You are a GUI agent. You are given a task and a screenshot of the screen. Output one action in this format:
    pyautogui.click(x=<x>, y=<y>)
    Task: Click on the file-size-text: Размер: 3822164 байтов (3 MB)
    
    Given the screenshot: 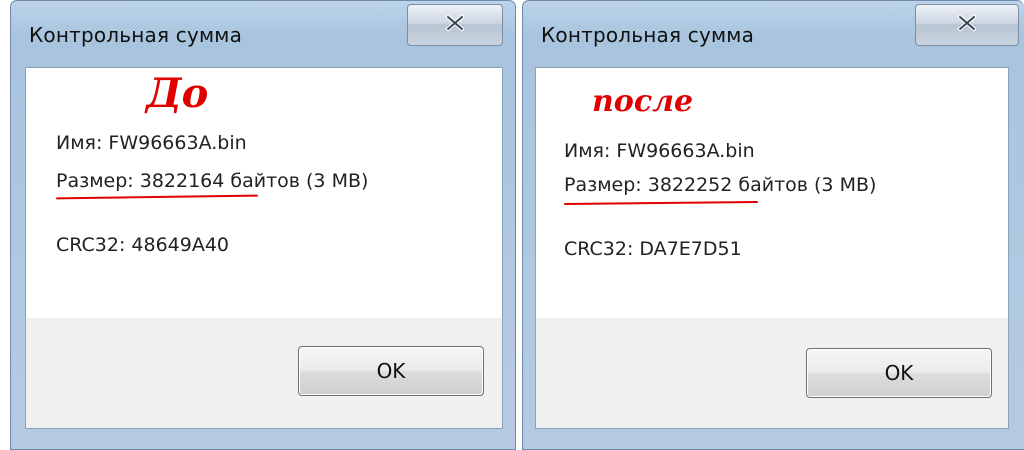 What is the action you would take?
    pyautogui.click(x=212, y=181)
    